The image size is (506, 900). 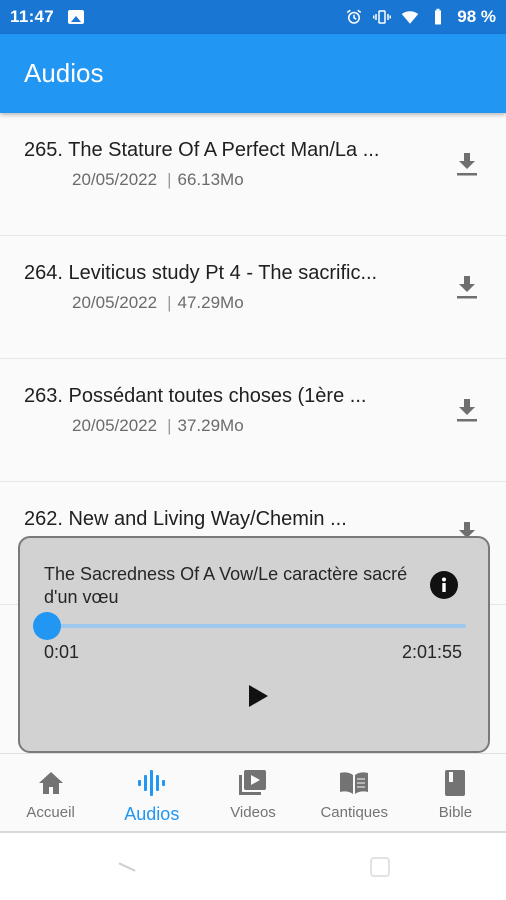 I want to click on audio-size: 37.29Mo, so click(x=210, y=425).